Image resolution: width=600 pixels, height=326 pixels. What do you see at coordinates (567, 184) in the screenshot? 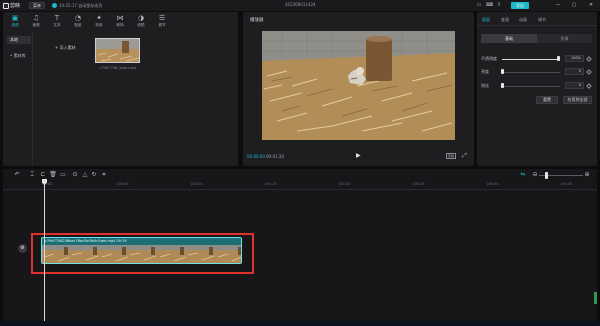
I see `ruler-tick: |00:35` at bounding box center [567, 184].